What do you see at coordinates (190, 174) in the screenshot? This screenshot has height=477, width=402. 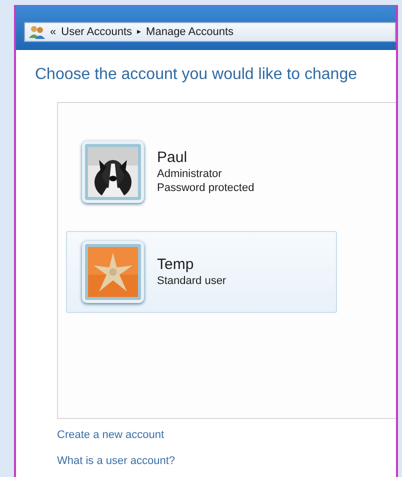 I see `account-detail: Administrator` at bounding box center [190, 174].